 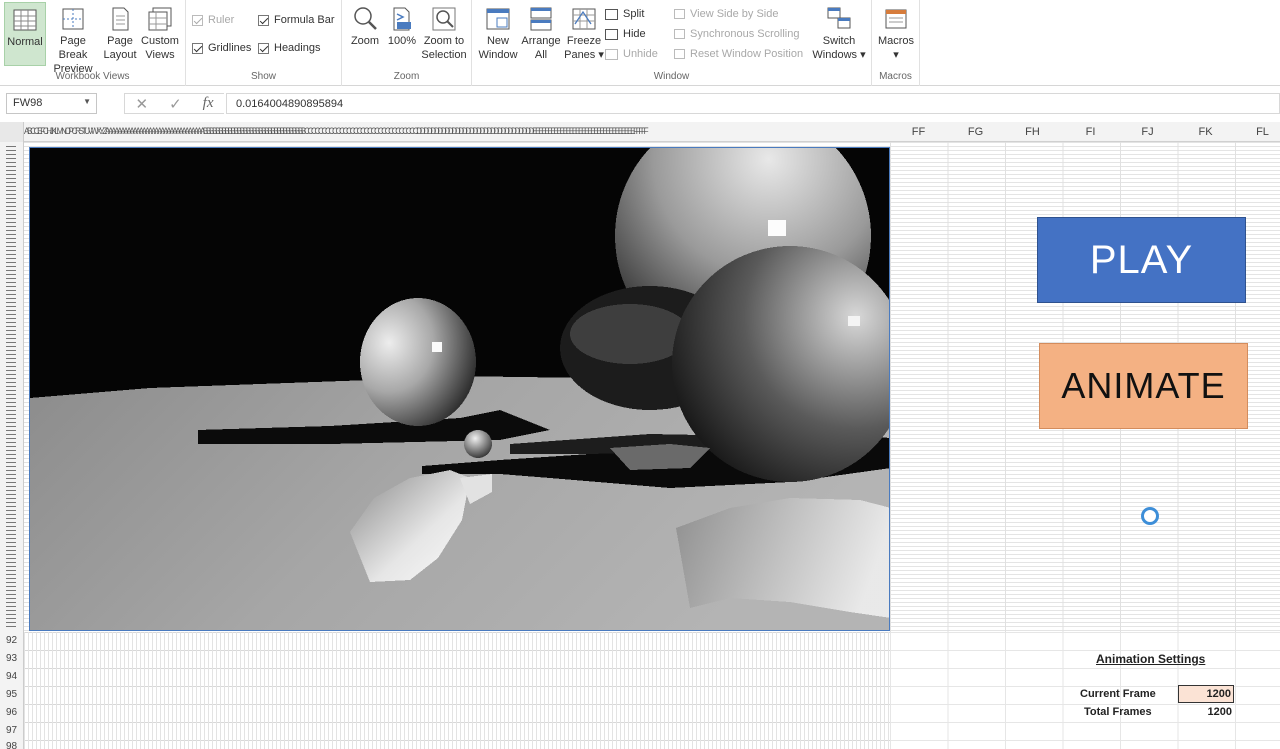 I want to click on normal-view-label: Normal, so click(x=25, y=42).